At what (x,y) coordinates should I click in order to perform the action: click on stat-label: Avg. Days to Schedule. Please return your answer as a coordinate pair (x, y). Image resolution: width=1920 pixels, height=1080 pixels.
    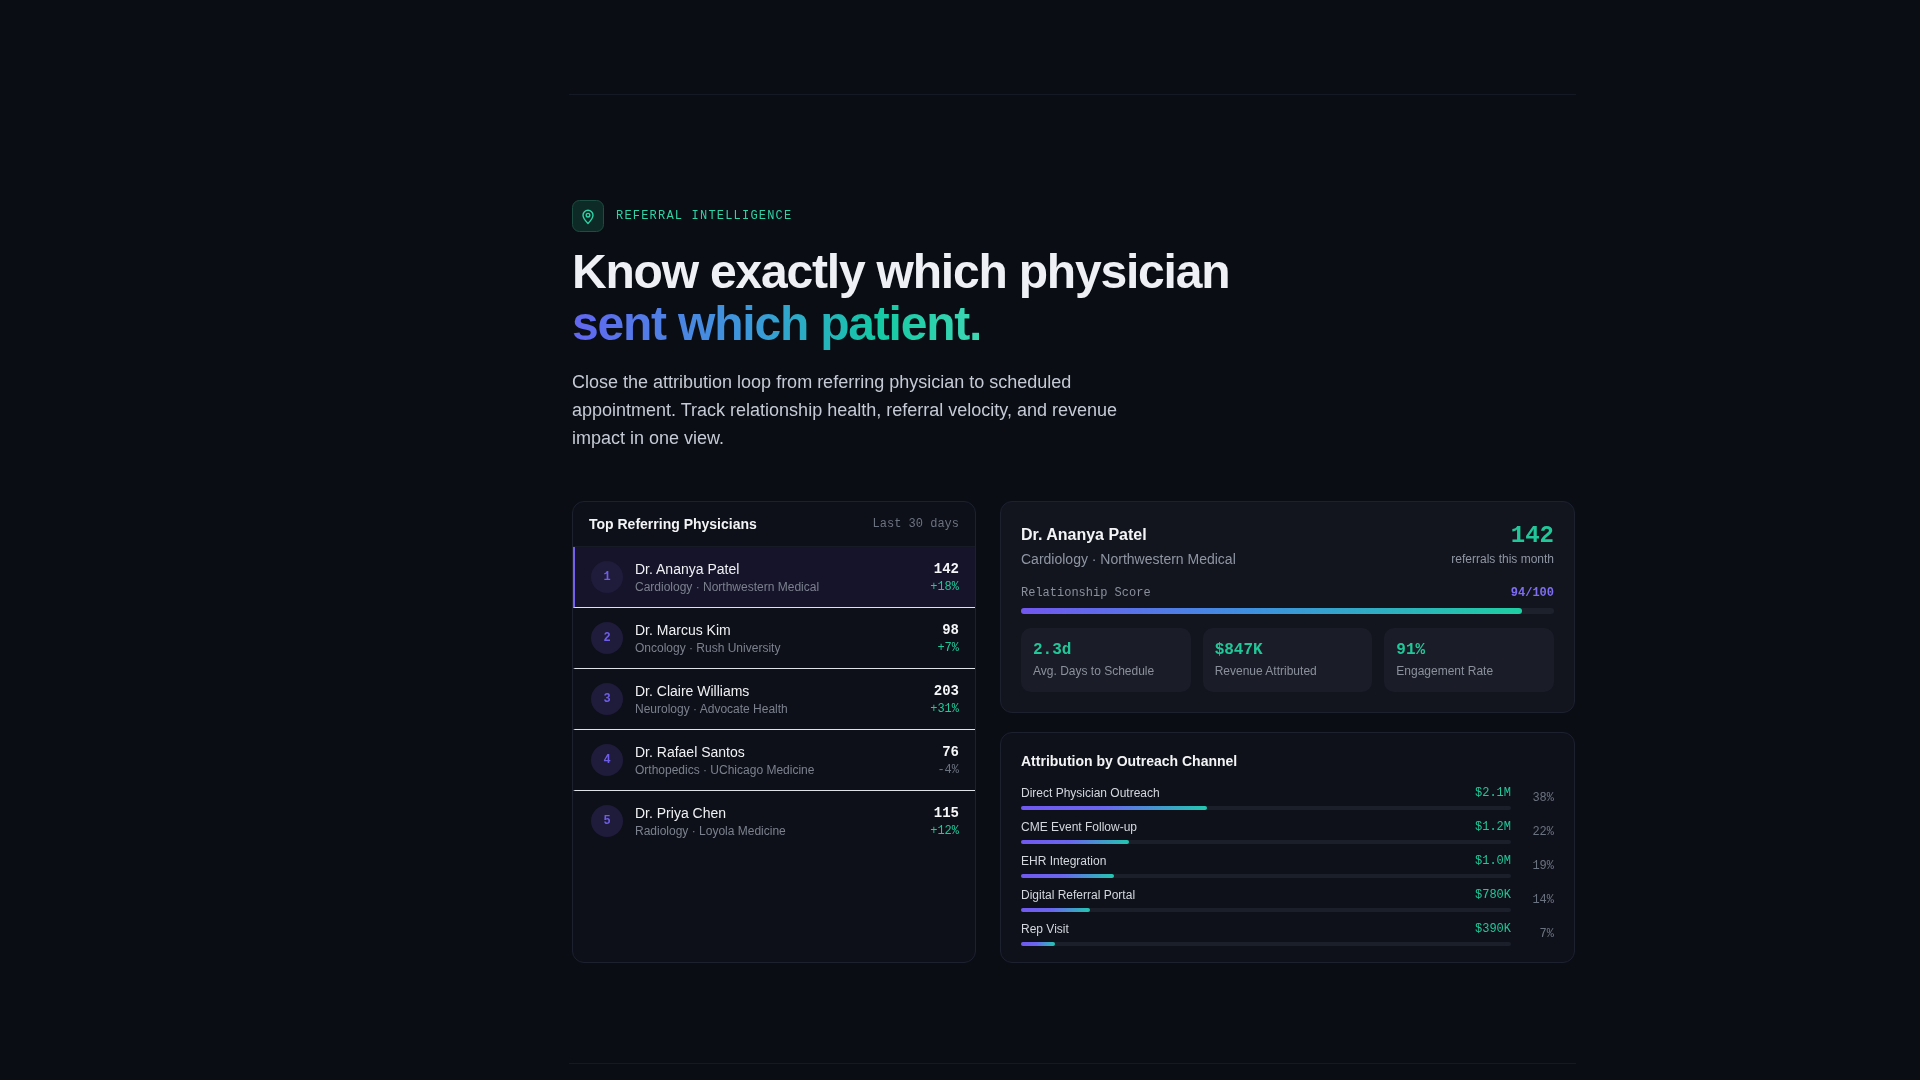
    Looking at the image, I should click on (1094, 671).